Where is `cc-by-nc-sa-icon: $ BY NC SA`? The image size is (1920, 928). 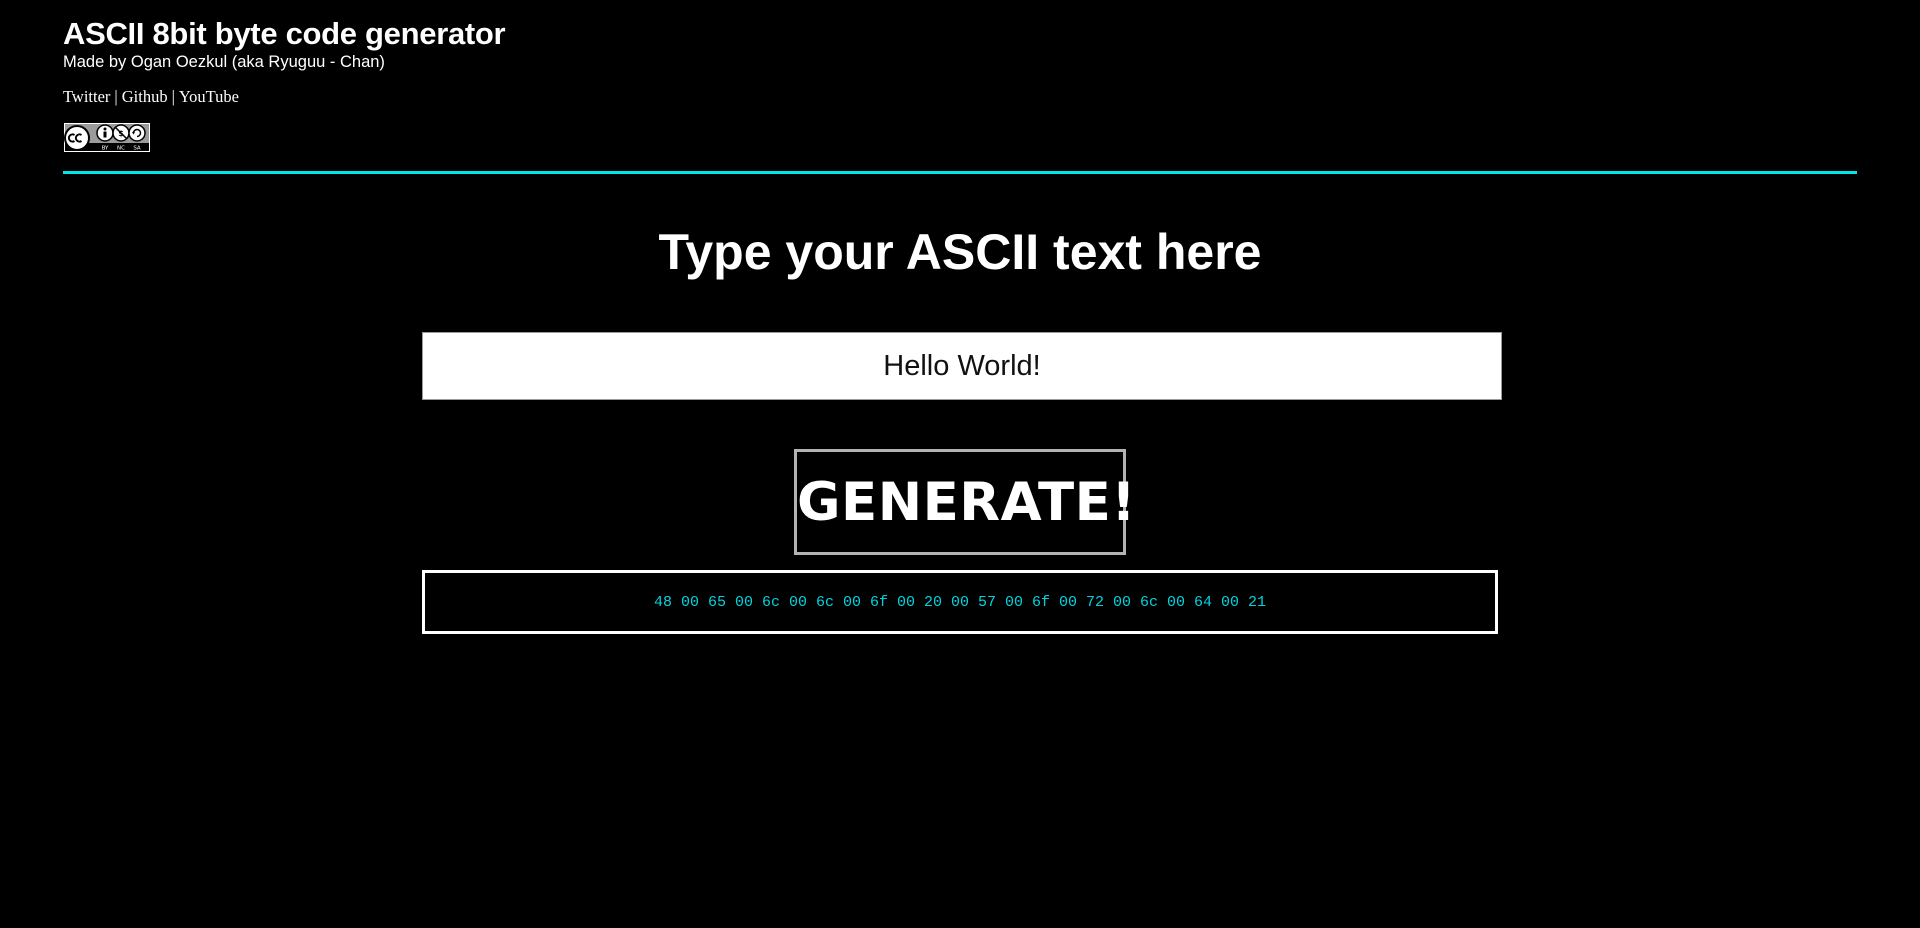
cc-by-nc-sa-icon: $ BY NC SA is located at coordinates (107, 137).